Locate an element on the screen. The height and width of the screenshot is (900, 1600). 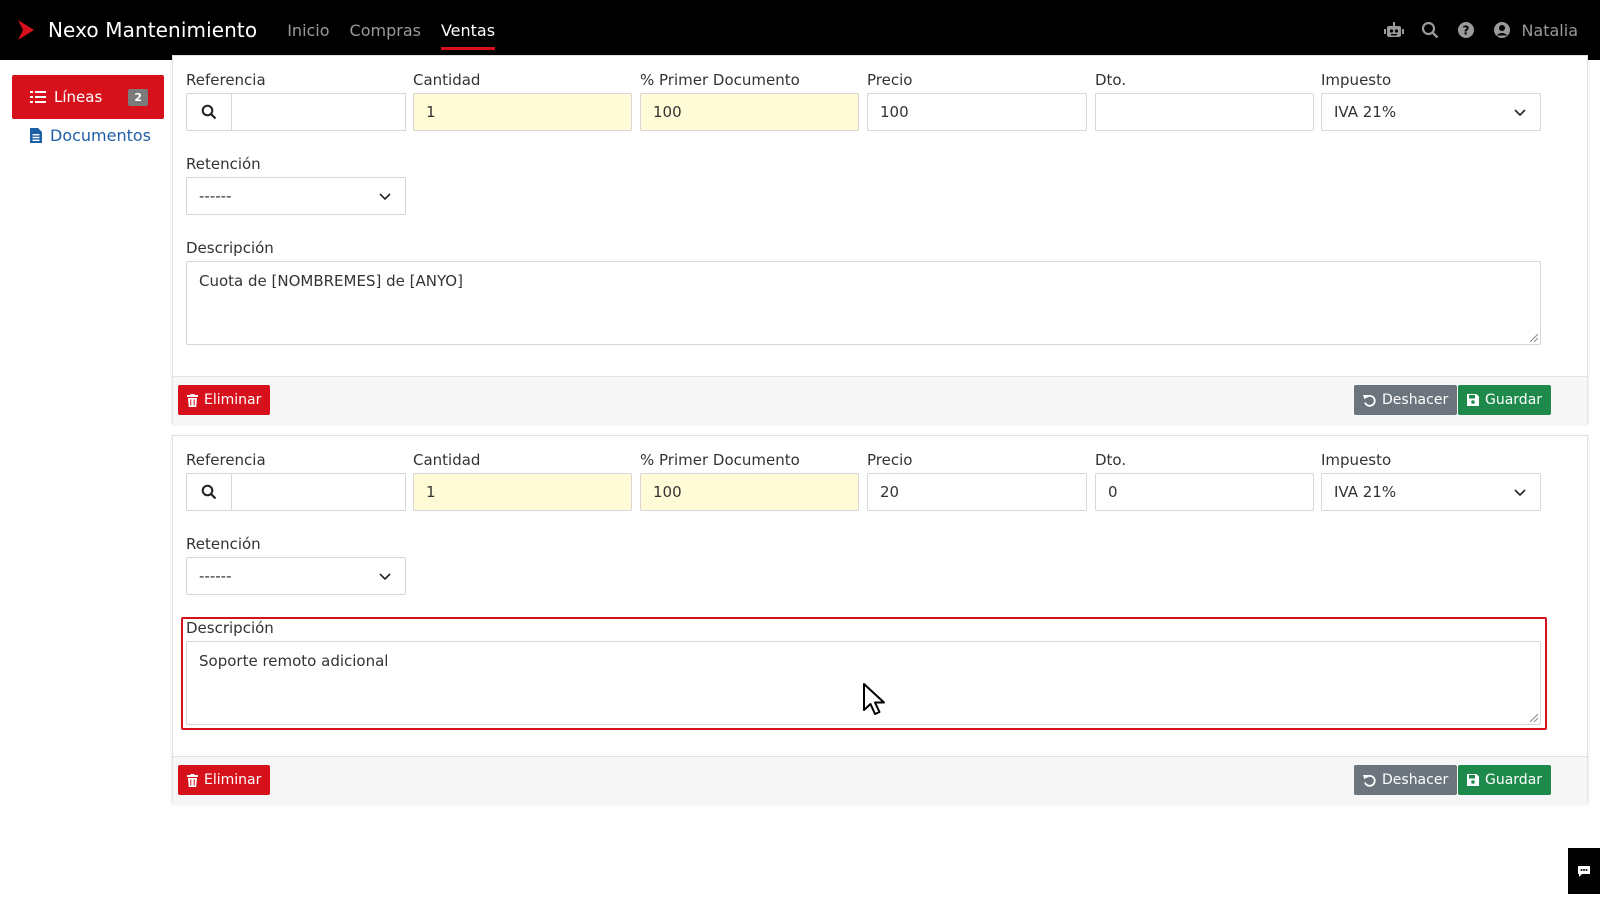
mouse-cursor-icon is located at coordinates (874, 699).